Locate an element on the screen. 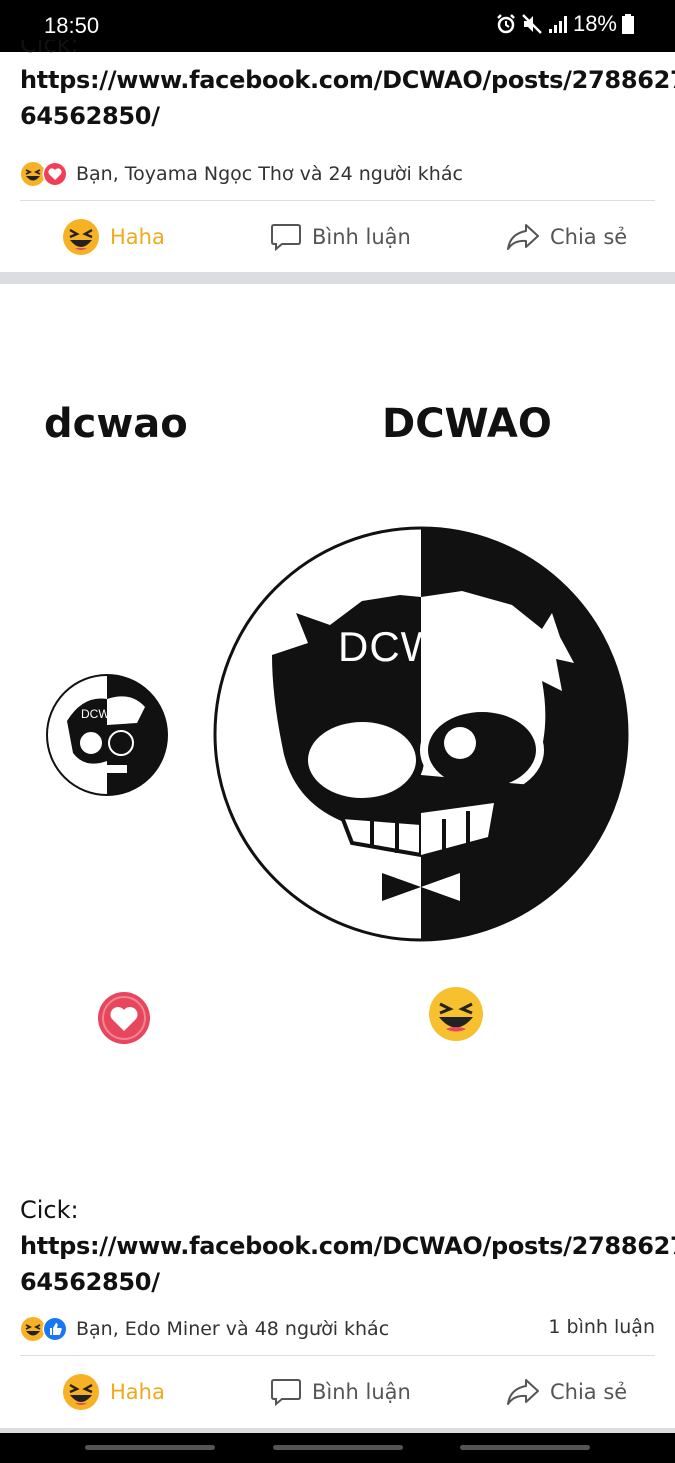  post2-haha-label: Haha is located at coordinates (137, 1392).